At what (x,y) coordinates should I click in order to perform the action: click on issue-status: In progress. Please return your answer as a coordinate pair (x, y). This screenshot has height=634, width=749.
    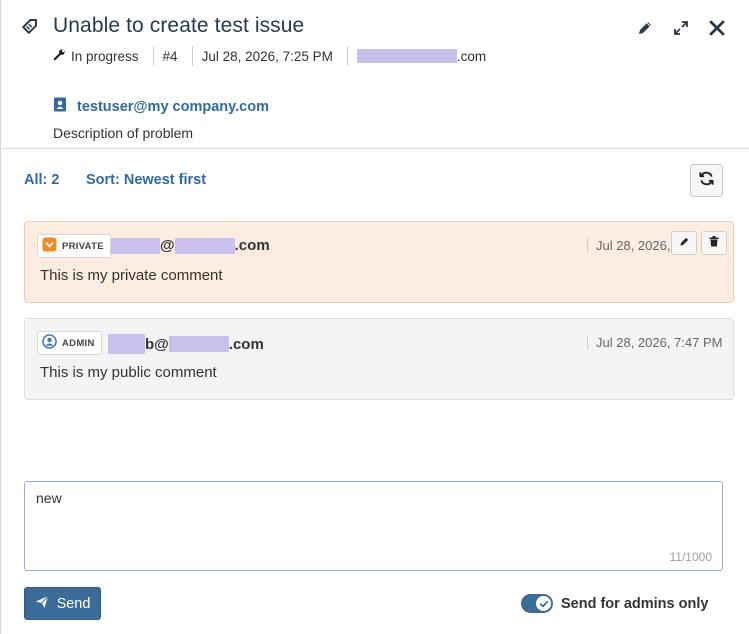
    Looking at the image, I should click on (96, 56).